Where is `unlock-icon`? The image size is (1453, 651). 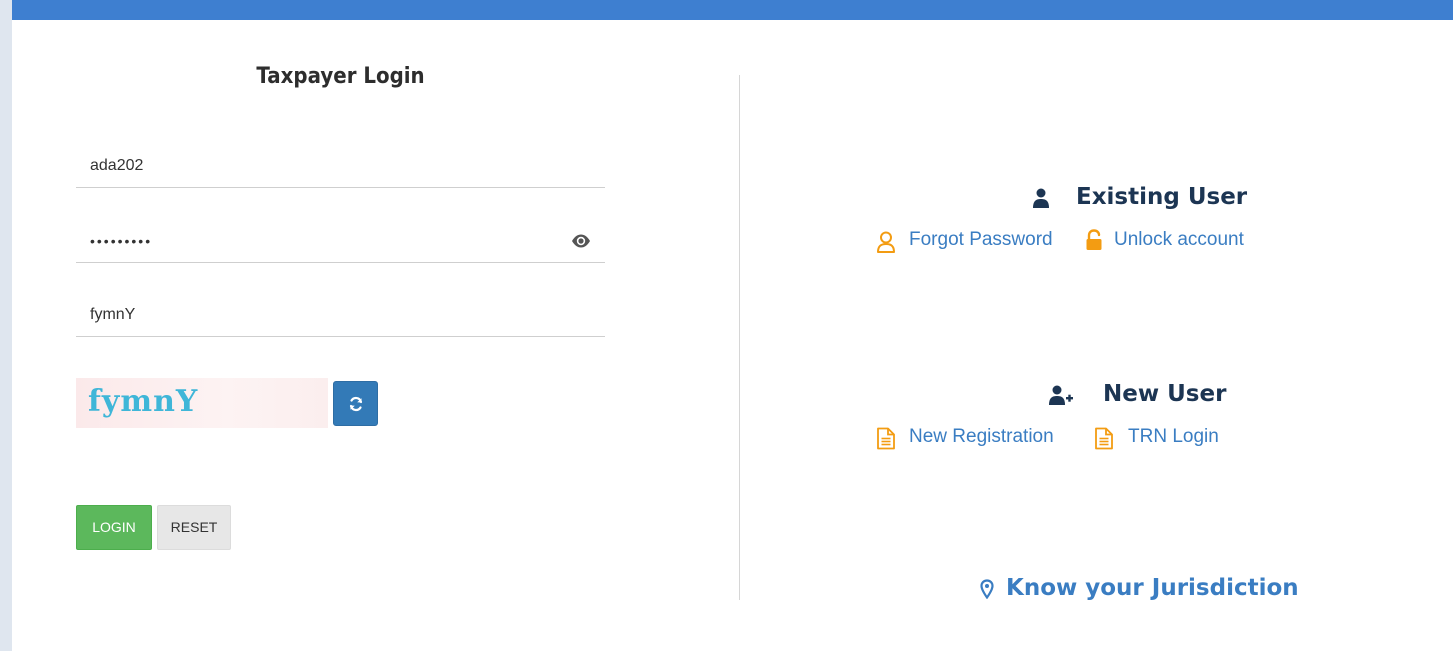
unlock-icon is located at coordinates (1094, 239).